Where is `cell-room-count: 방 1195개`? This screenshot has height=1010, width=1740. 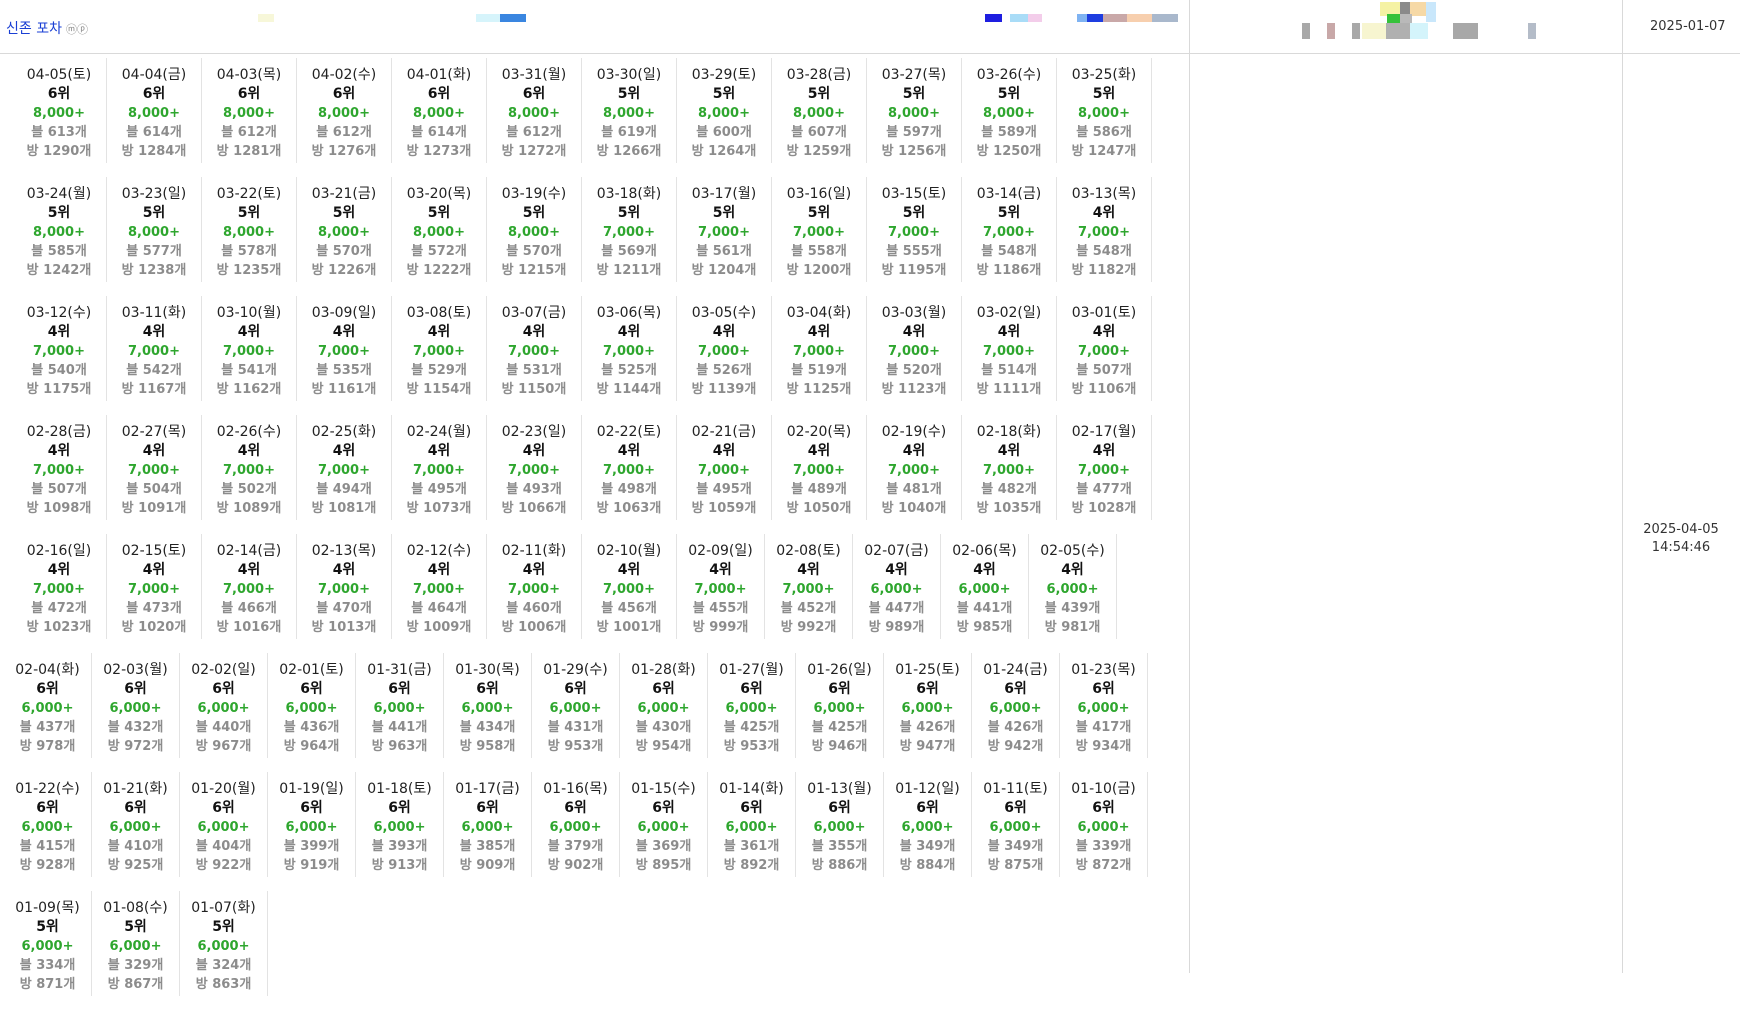 cell-room-count: 방 1195개 is located at coordinates (914, 270).